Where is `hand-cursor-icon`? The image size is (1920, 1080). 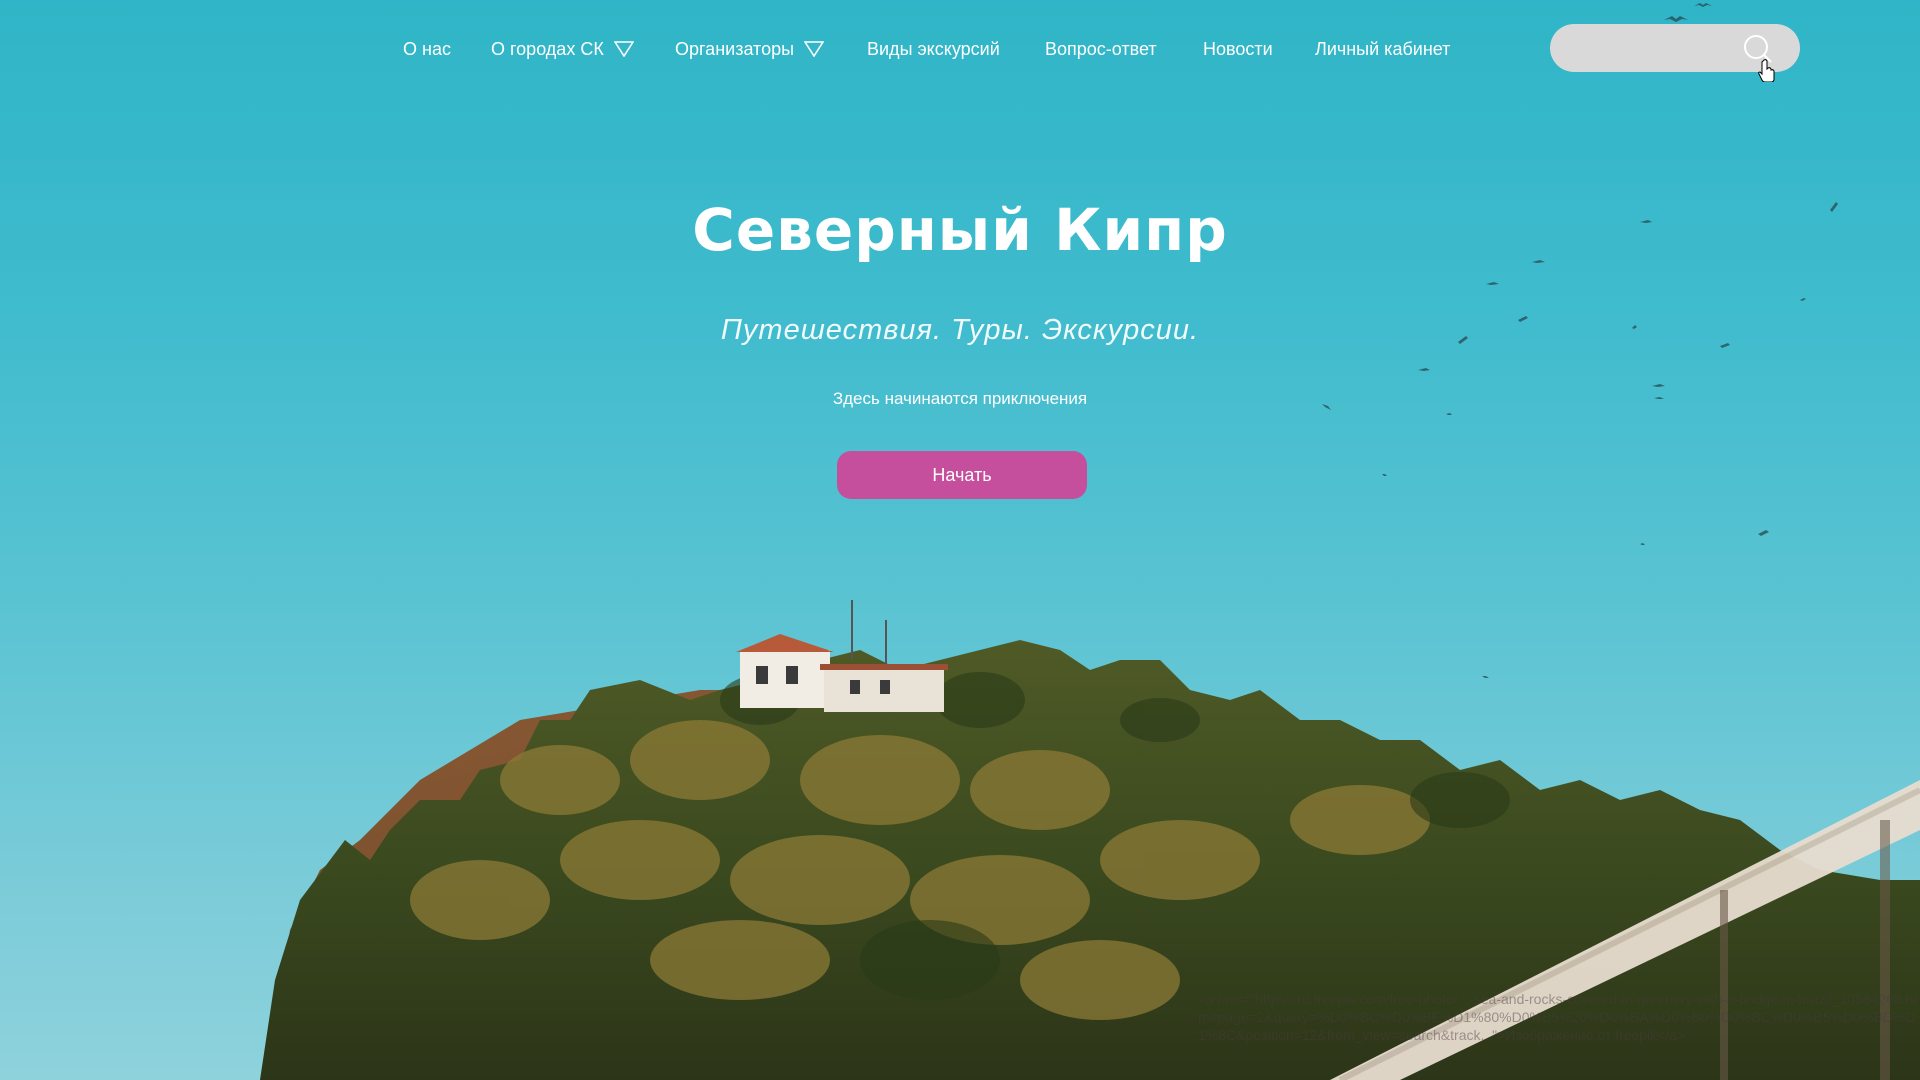 hand-cursor-icon is located at coordinates (1766, 70).